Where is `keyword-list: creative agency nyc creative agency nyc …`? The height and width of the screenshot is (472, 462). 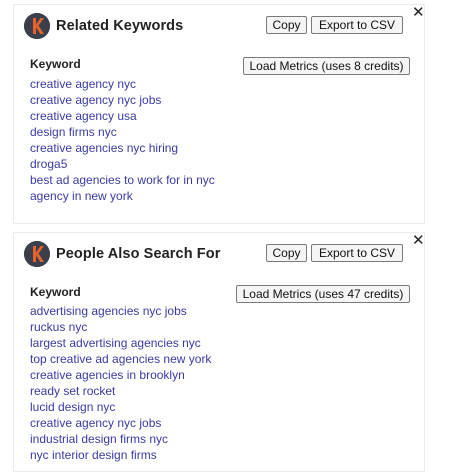 keyword-list: creative agency nyc creative agency nyc … is located at coordinates (122, 140).